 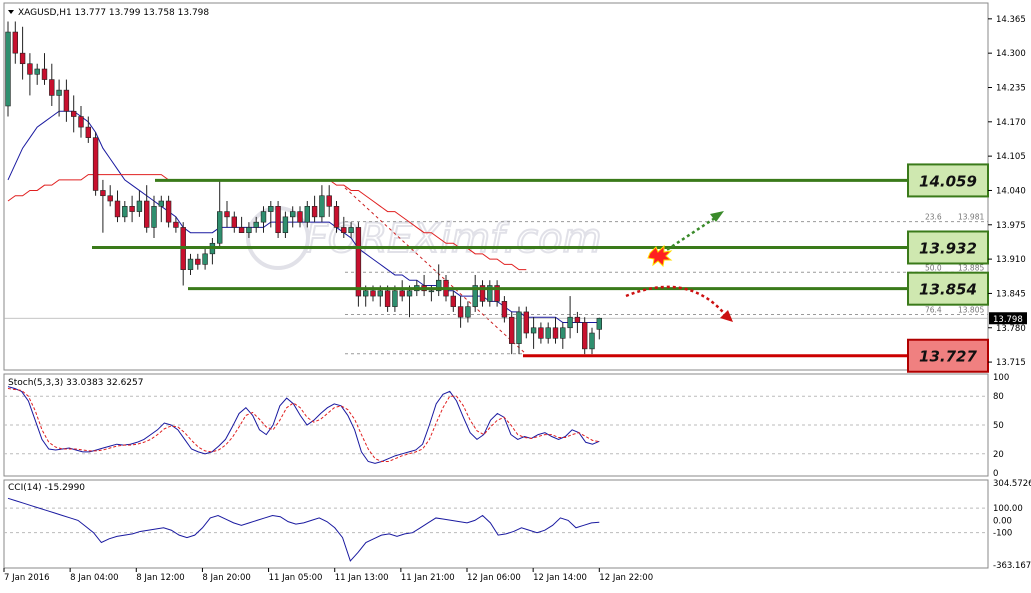 I want to click on time-tick-label: 12 Jan 22:00, so click(x=626, y=578).